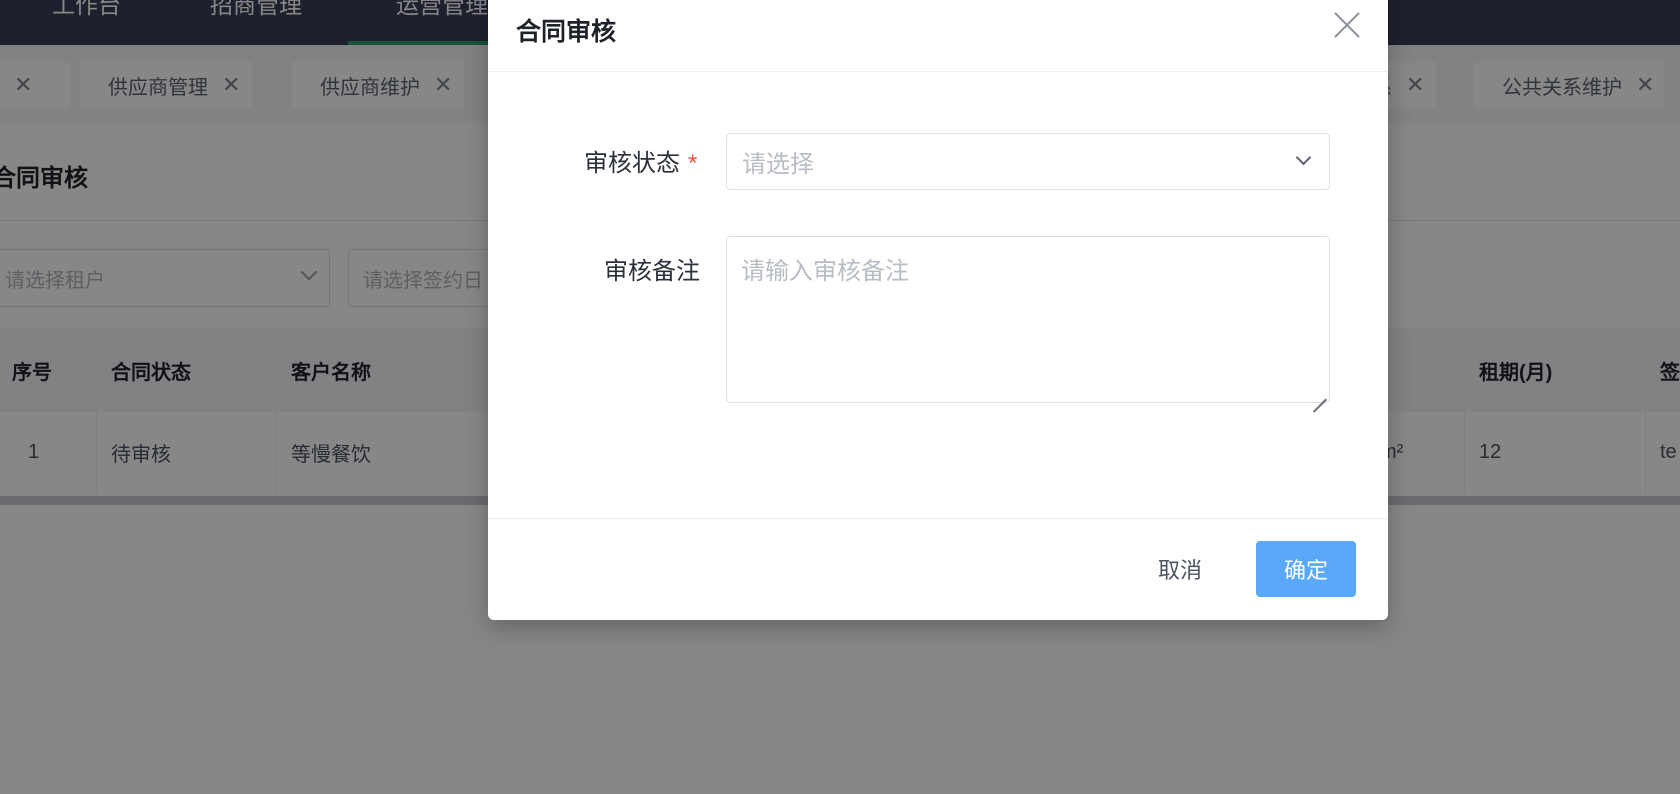 This screenshot has width=1680, height=794. Describe the element at coordinates (1303, 157) in the screenshot. I see `chevron-down-icon` at that location.